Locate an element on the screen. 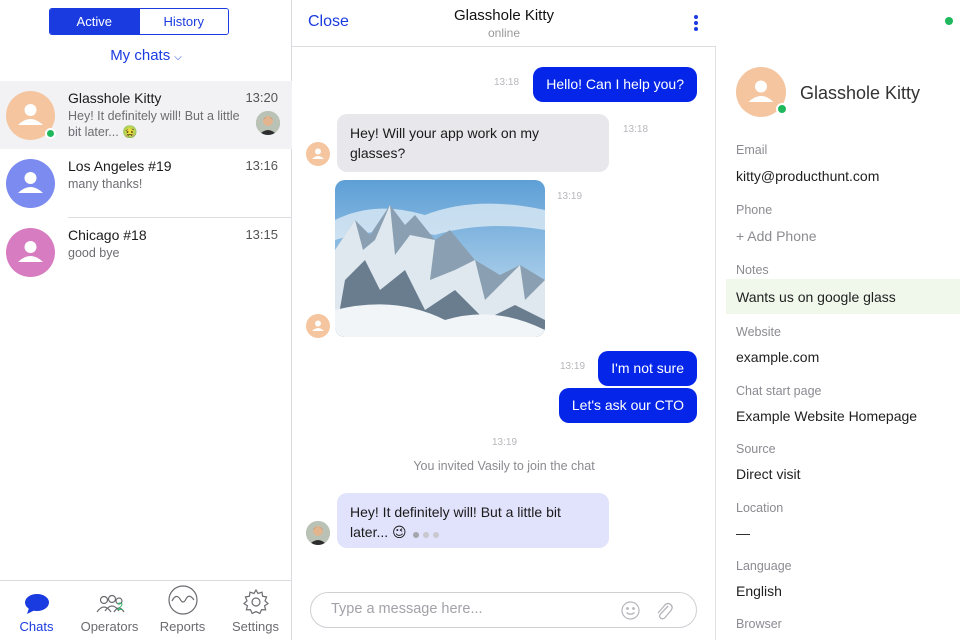 This screenshot has width=960, height=640. field-label: Browser is located at coordinates (759, 624).